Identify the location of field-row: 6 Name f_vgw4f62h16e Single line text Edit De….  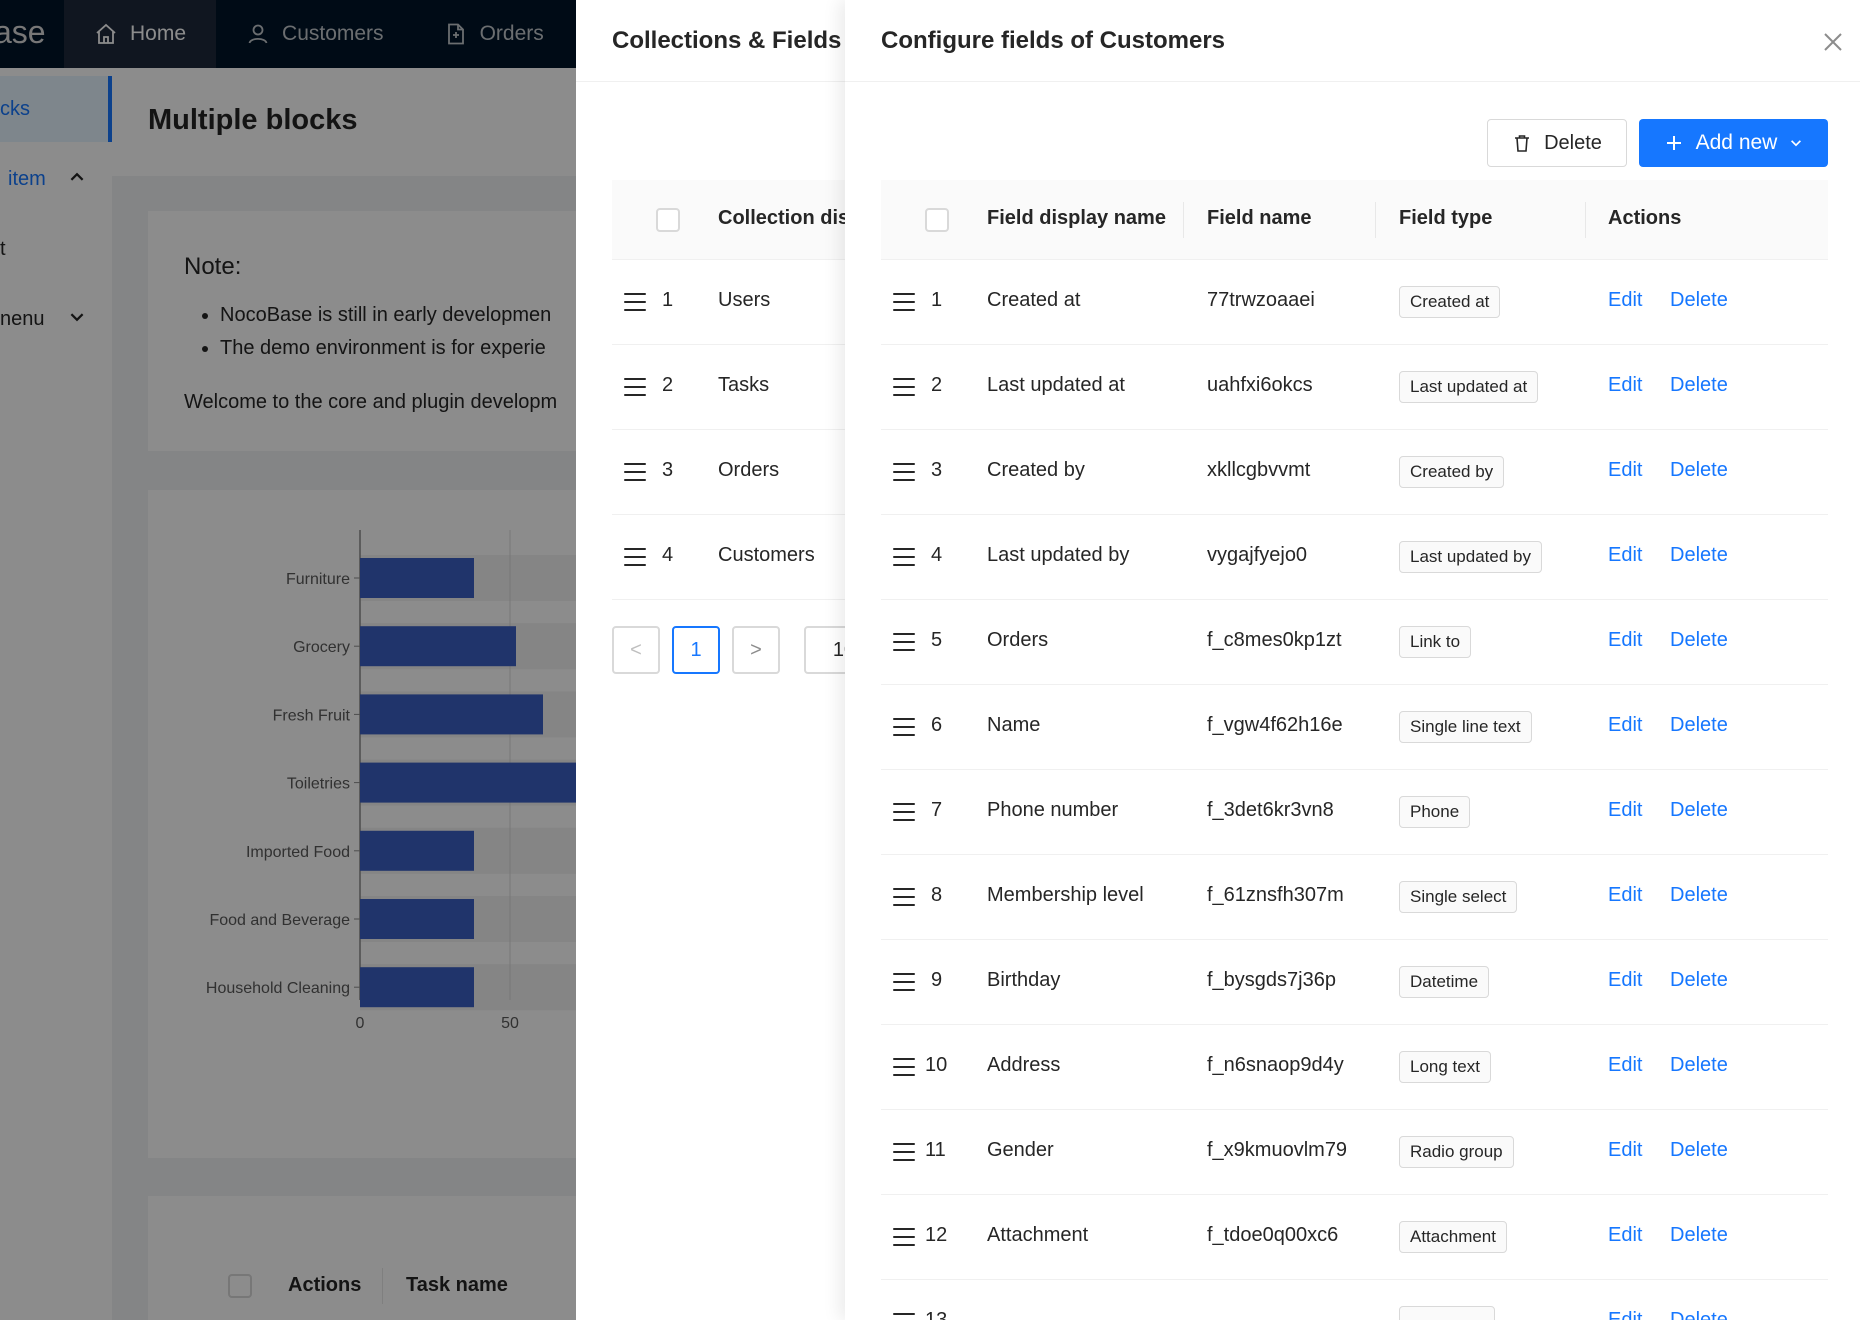
(1354, 727).